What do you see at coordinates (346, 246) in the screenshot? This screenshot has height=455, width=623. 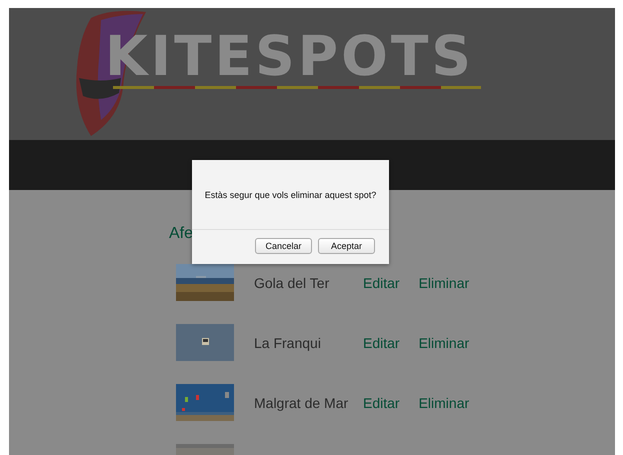 I see `accept-button: Aceptar` at bounding box center [346, 246].